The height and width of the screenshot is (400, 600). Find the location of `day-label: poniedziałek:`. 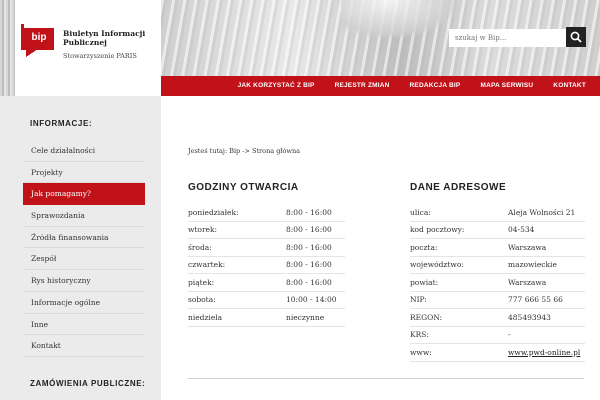

day-label: poniedziałek: is located at coordinates (213, 212).